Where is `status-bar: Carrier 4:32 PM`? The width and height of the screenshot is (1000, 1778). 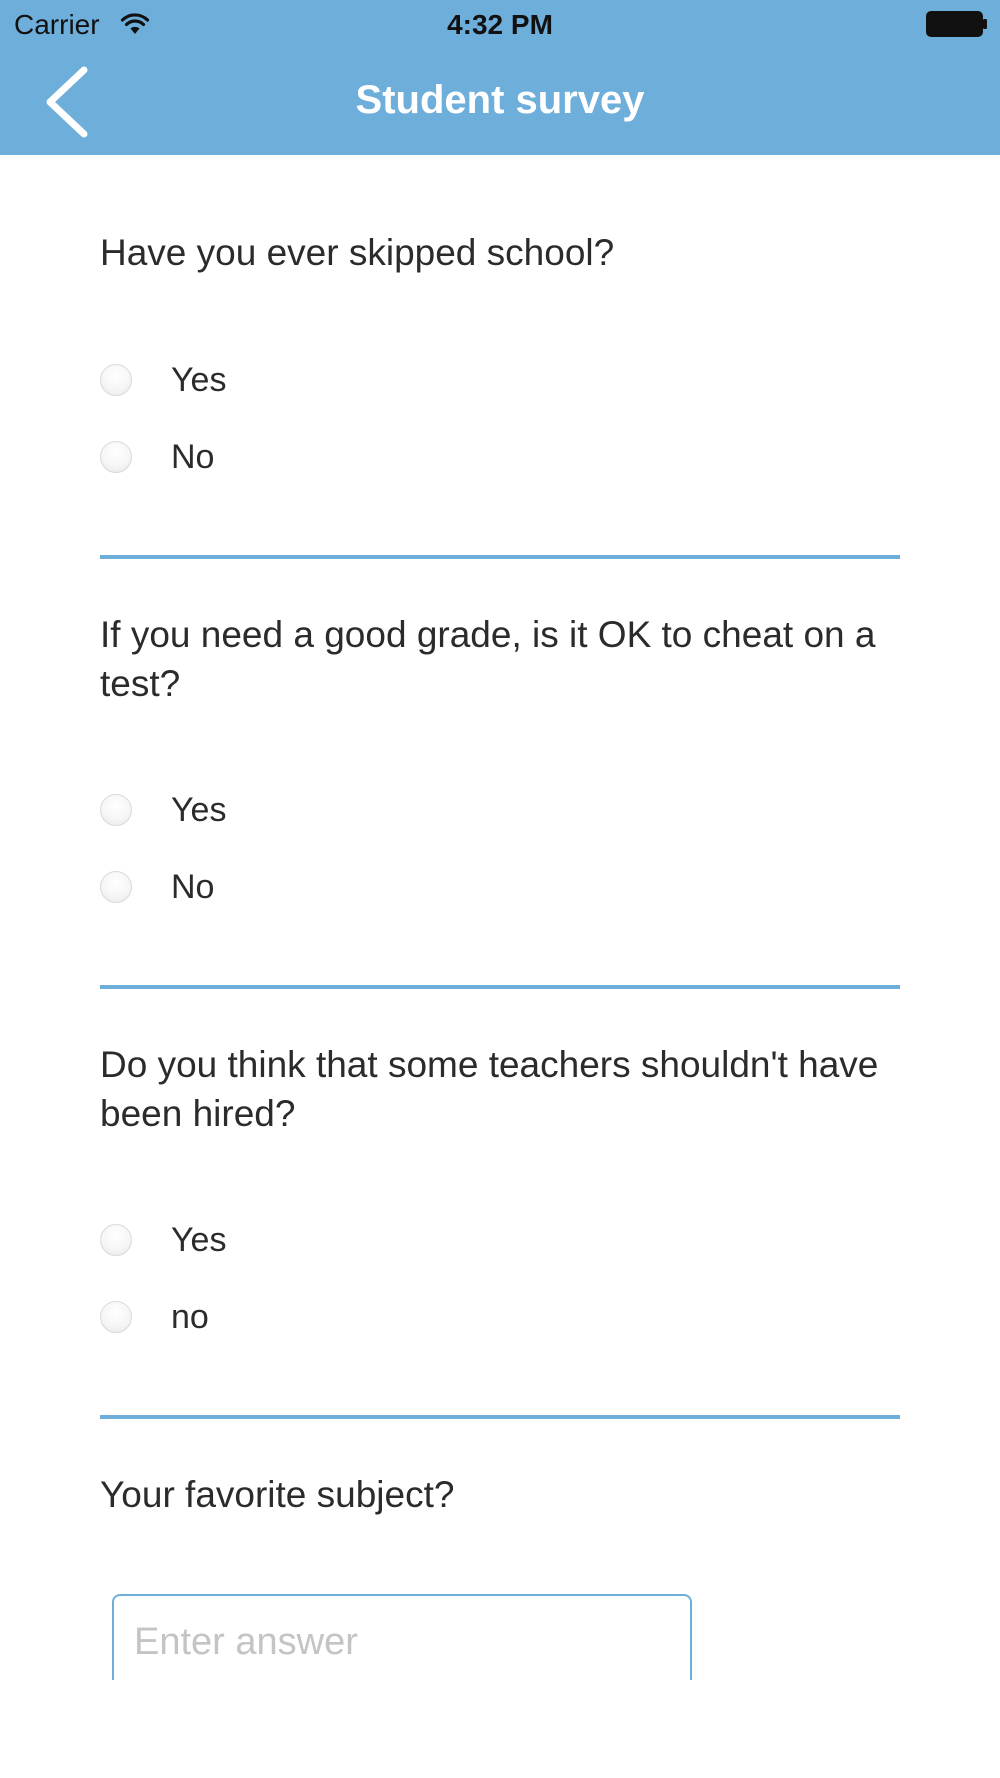
status-bar: Carrier 4:32 PM is located at coordinates (500, 25).